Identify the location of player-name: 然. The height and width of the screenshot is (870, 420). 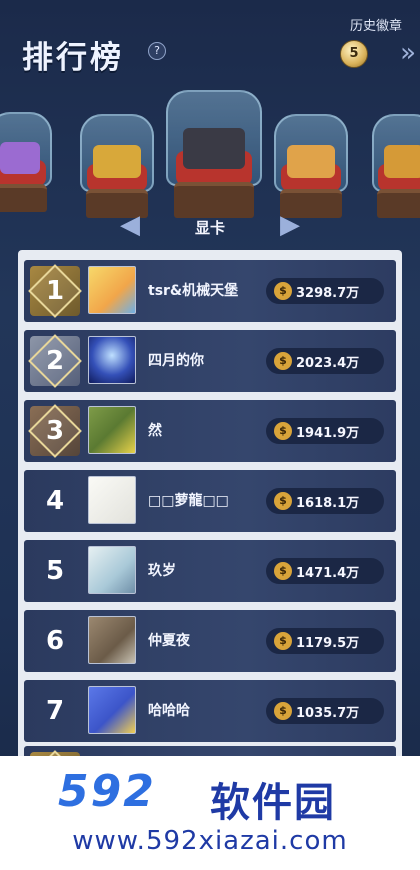
(155, 431).